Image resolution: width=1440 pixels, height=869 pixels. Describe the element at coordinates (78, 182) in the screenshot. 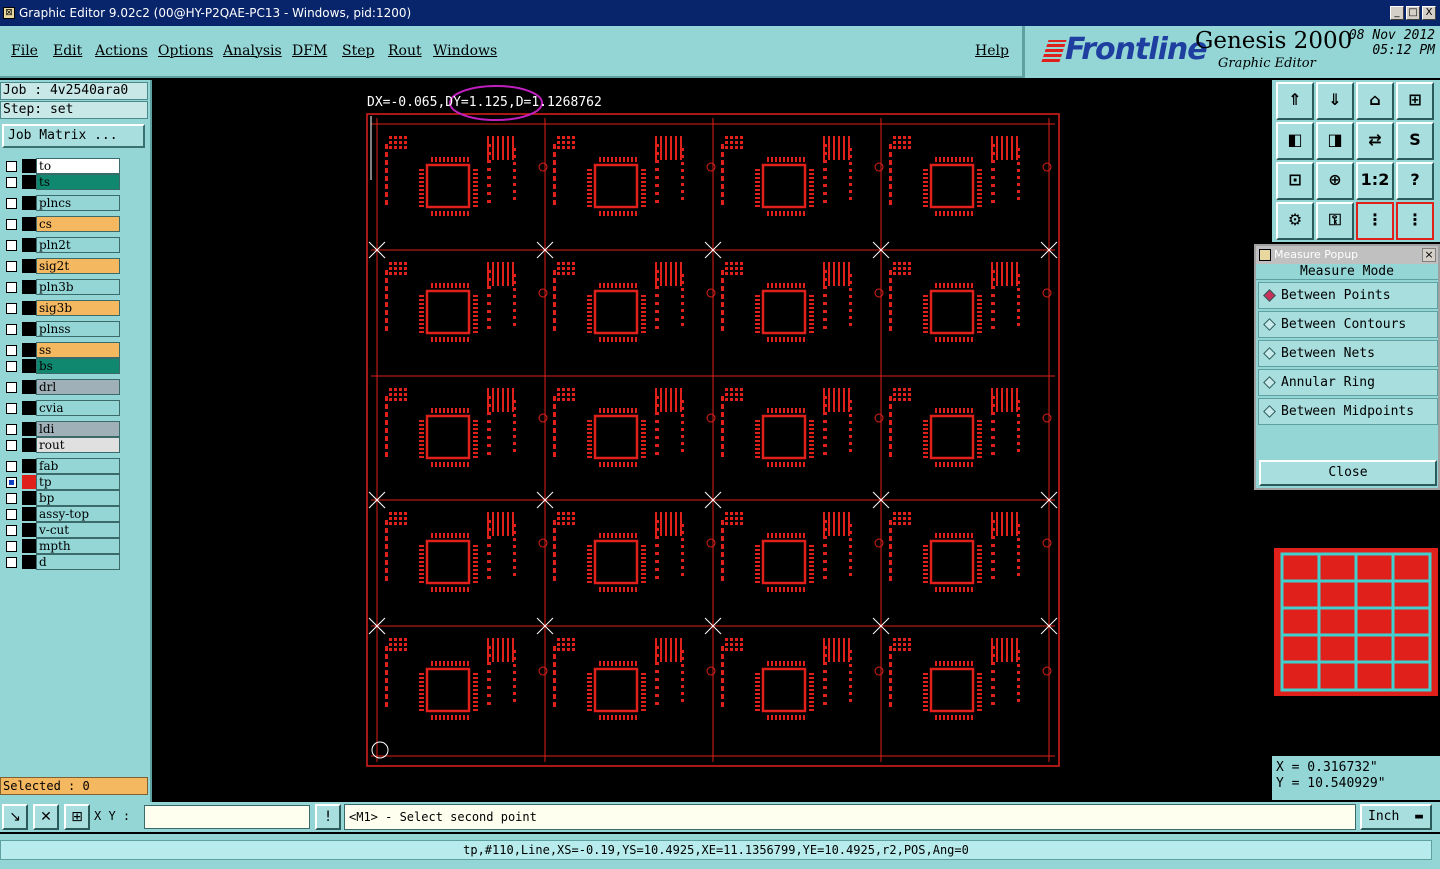

I see `layer-name: ts` at that location.